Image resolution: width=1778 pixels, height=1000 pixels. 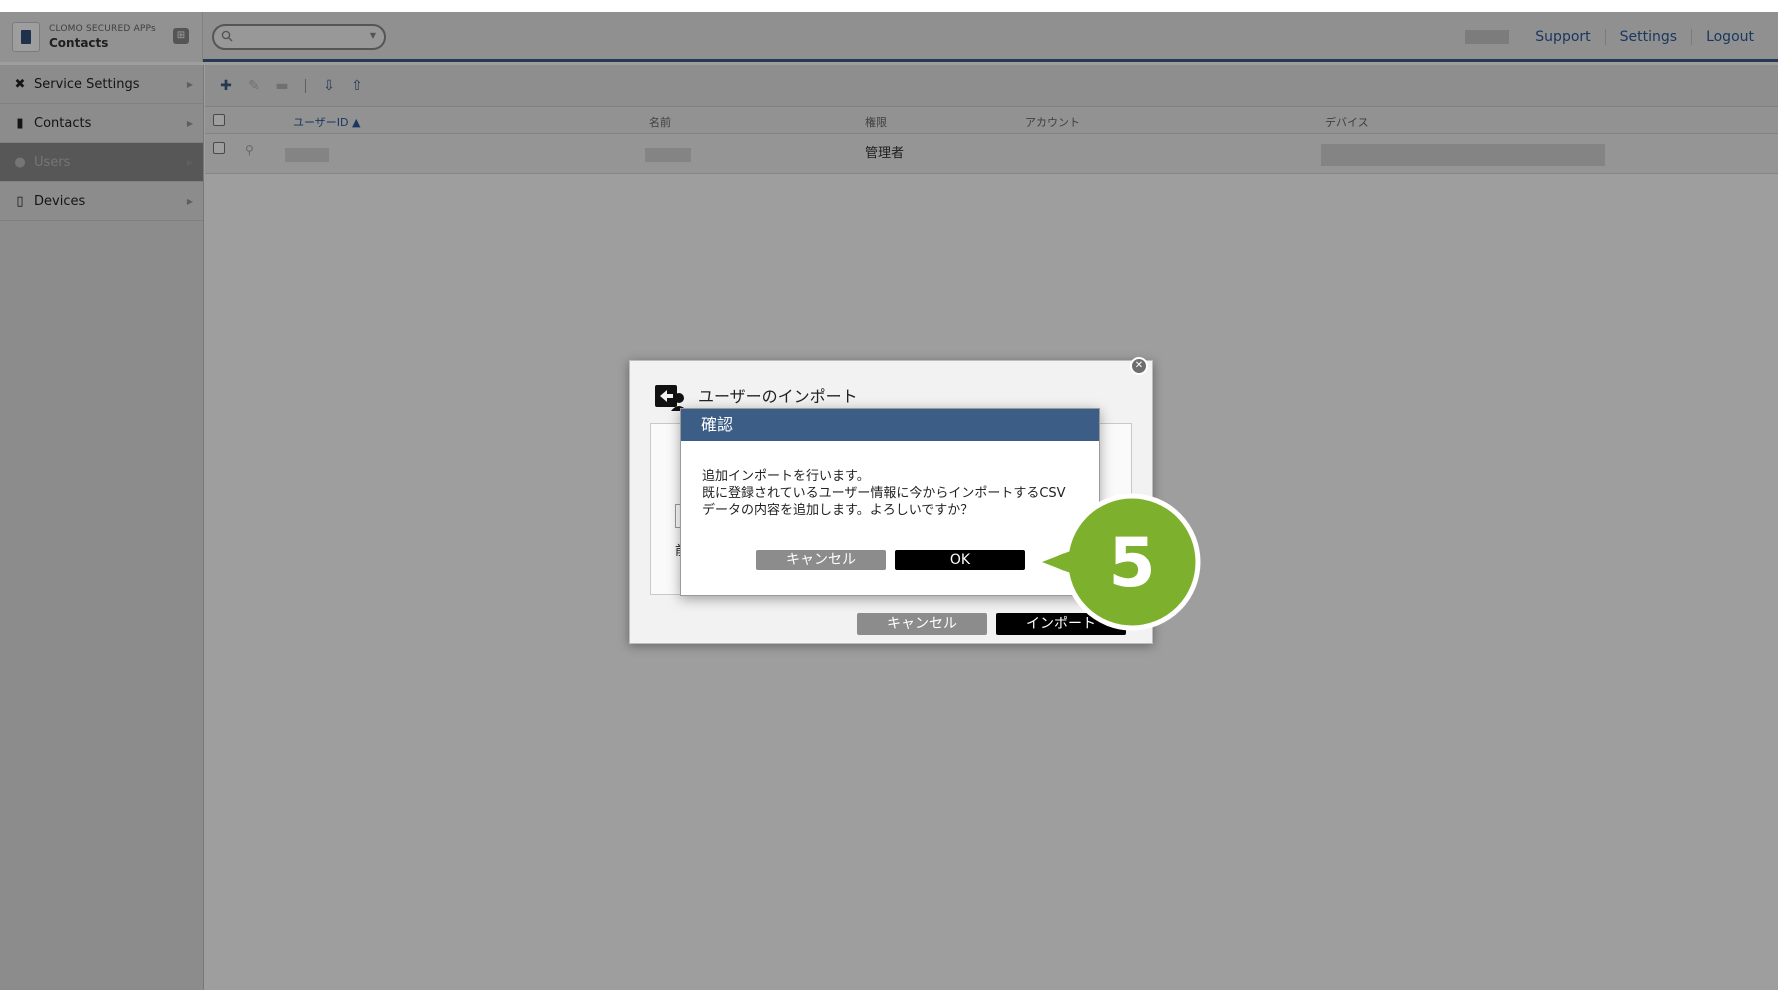 I want to click on import-users-icon, so click(x=671, y=398).